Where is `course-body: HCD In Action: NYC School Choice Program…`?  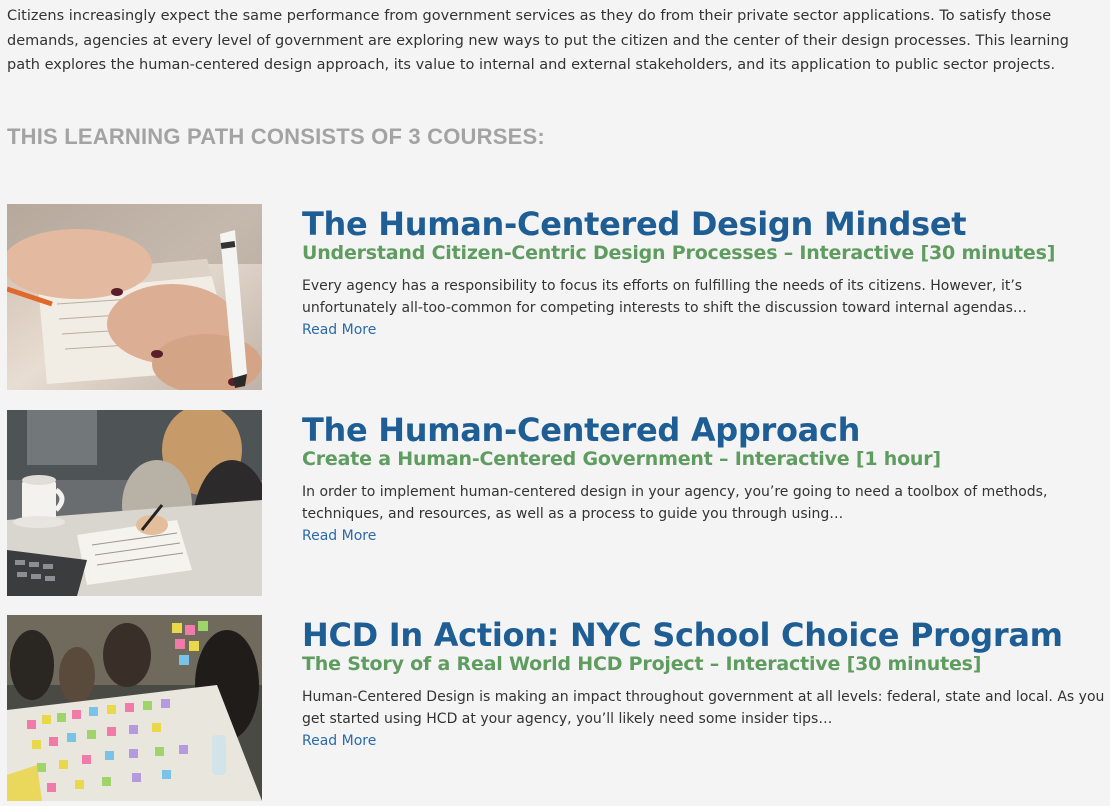
course-body: HCD In Action: NYC School Choice Program… is located at coordinates (706, 683).